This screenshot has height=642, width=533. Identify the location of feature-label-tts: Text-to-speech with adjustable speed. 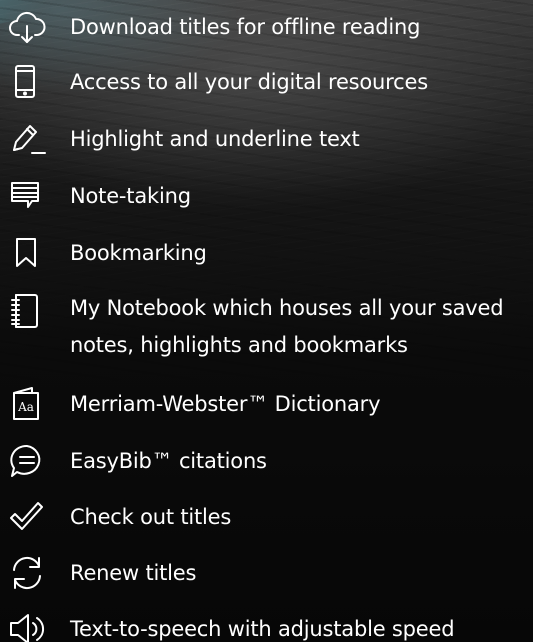
(262, 629).